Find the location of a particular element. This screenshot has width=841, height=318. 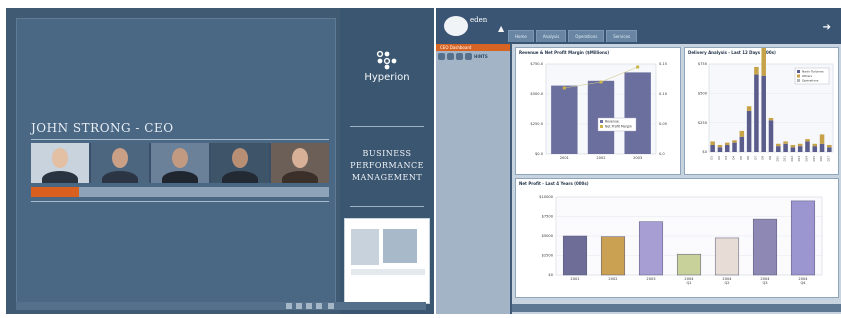

legend-swatch is located at coordinates (798, 76).